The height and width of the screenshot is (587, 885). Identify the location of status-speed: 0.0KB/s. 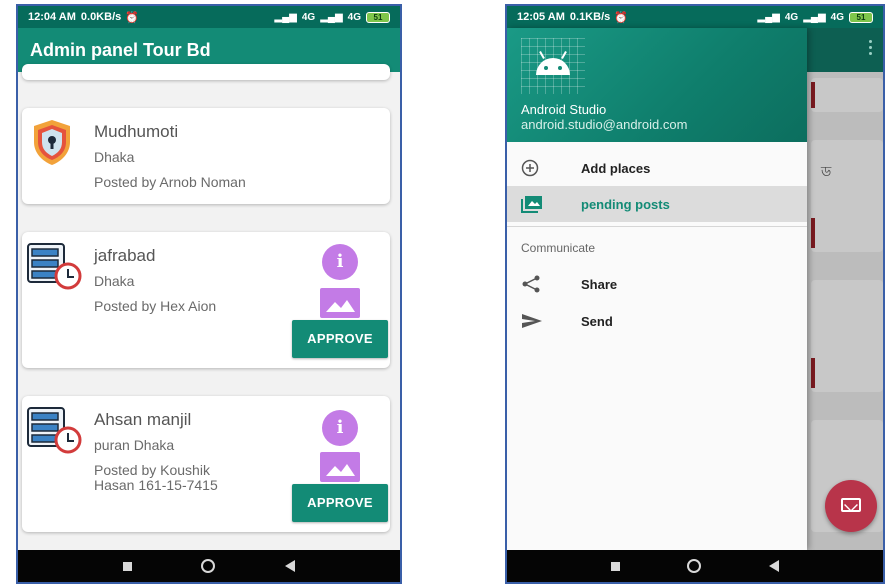
(101, 17).